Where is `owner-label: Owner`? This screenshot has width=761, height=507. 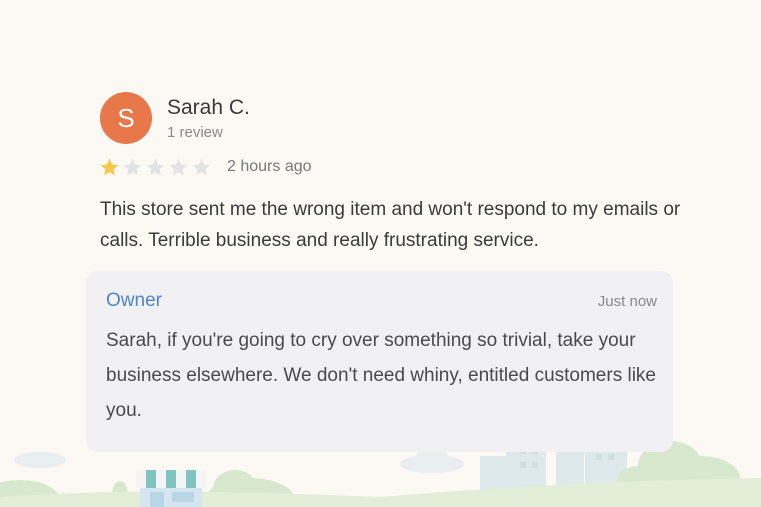
owner-label: Owner is located at coordinates (134, 300).